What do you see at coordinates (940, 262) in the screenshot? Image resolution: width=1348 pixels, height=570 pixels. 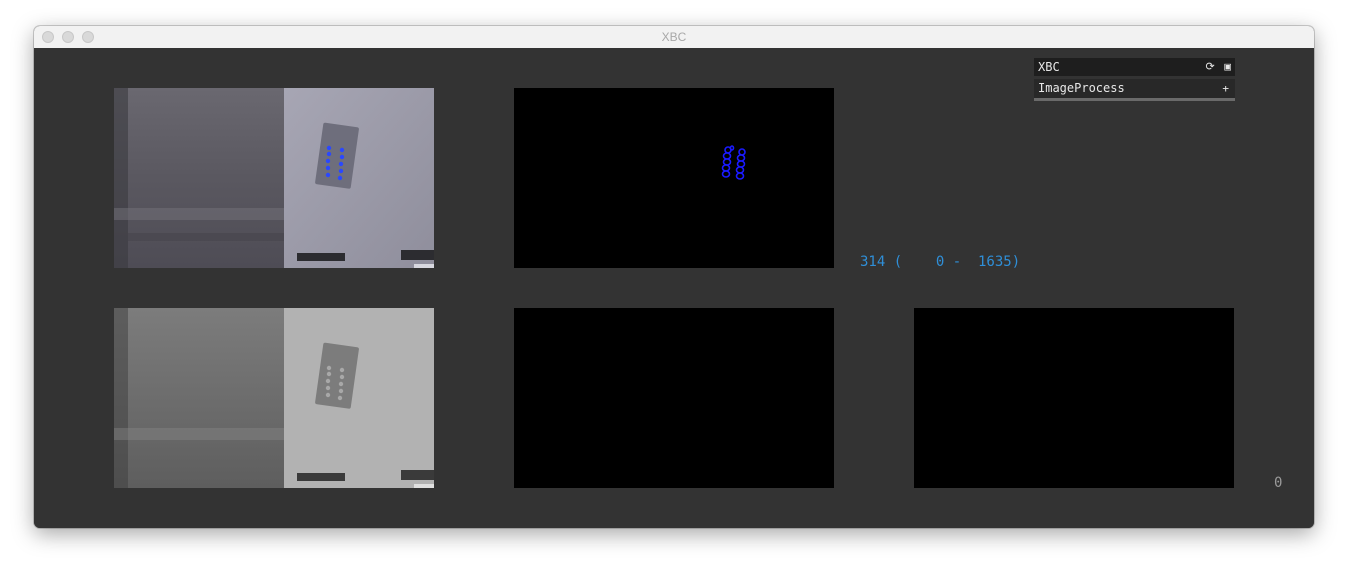 I see `threshold-range-readout: 314 ( 0 - 1635)` at bounding box center [940, 262].